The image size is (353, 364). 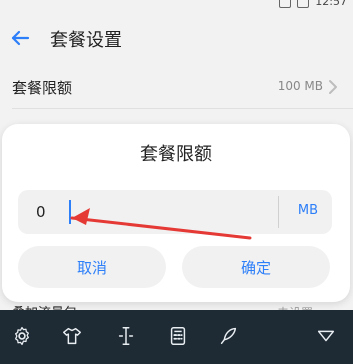 I want to click on calculator-icon, so click(x=178, y=336).